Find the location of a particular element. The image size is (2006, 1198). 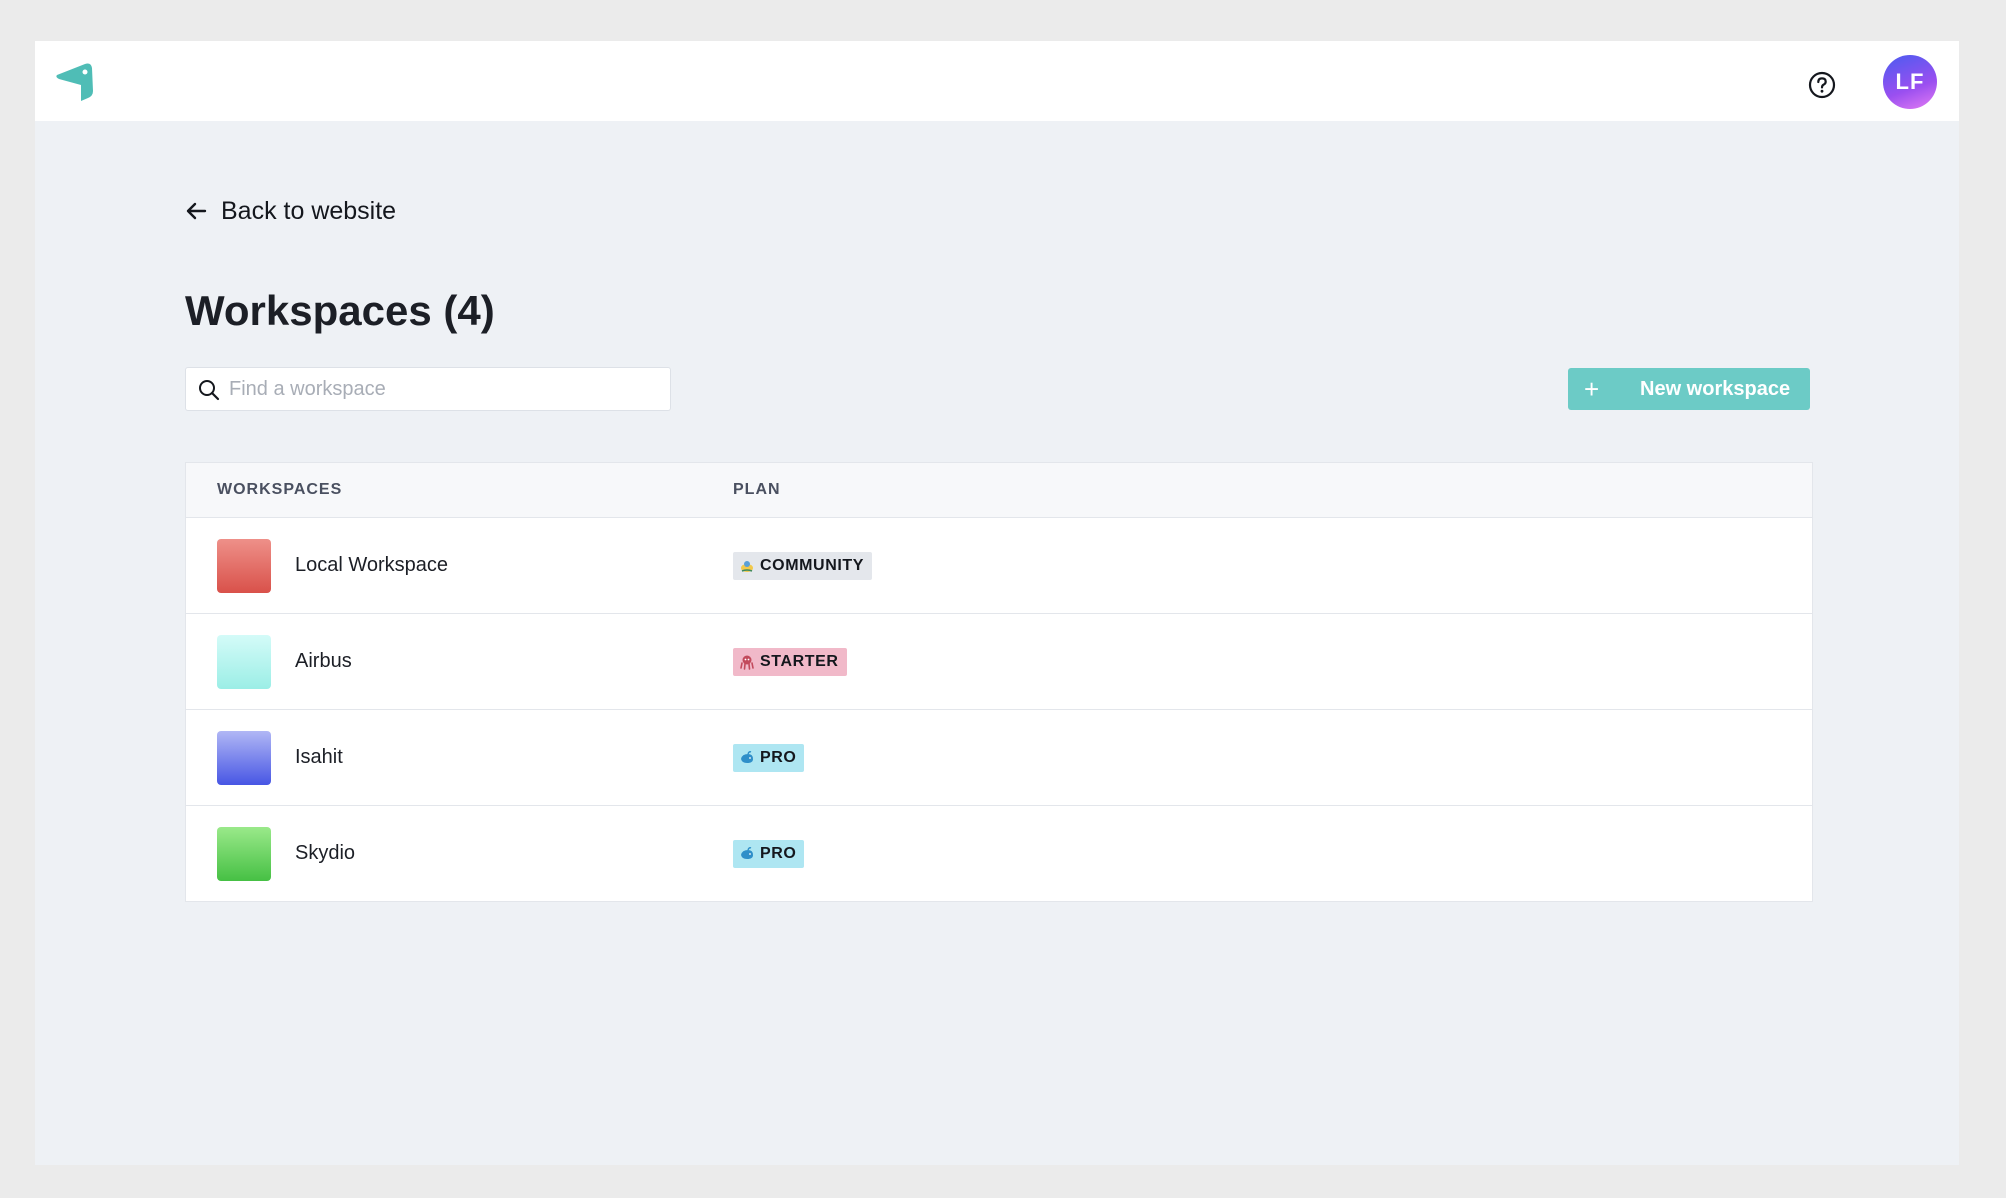

plan-label: STARTER is located at coordinates (799, 661).